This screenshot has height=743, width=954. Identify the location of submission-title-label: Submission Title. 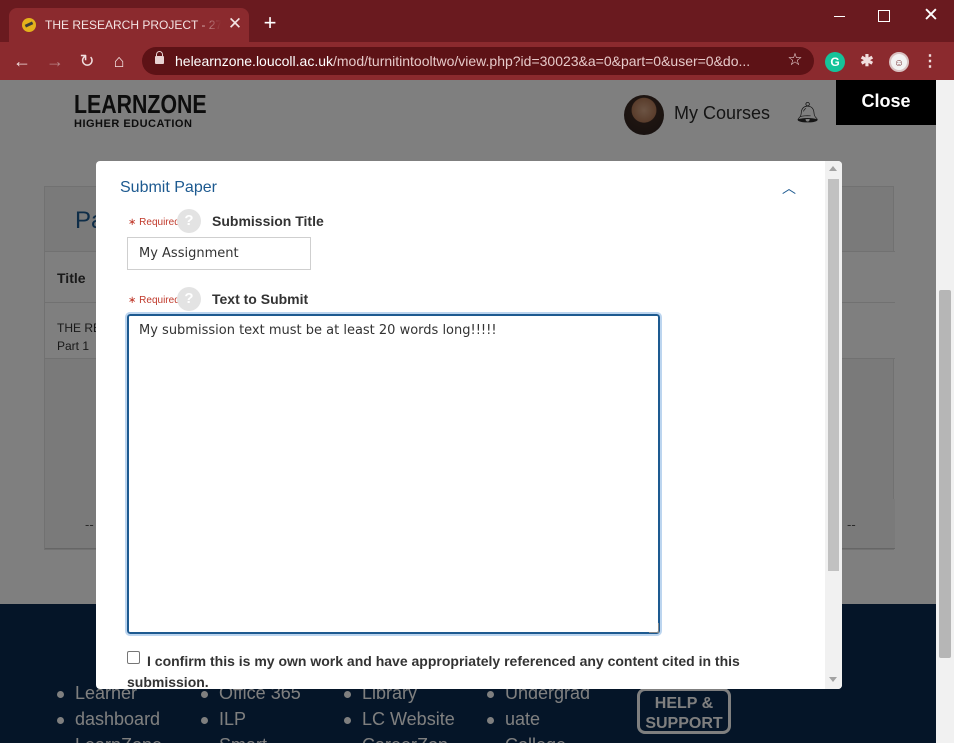
(268, 221).